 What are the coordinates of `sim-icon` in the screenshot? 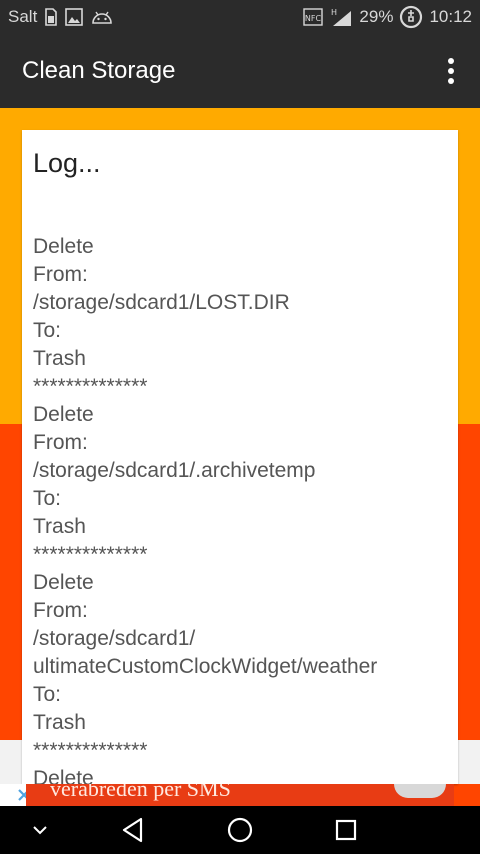 It's located at (51, 17).